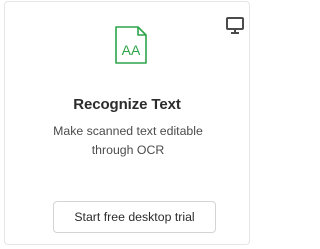  What do you see at coordinates (235, 25) in the screenshot?
I see `desktop-computer-icon` at bounding box center [235, 25].